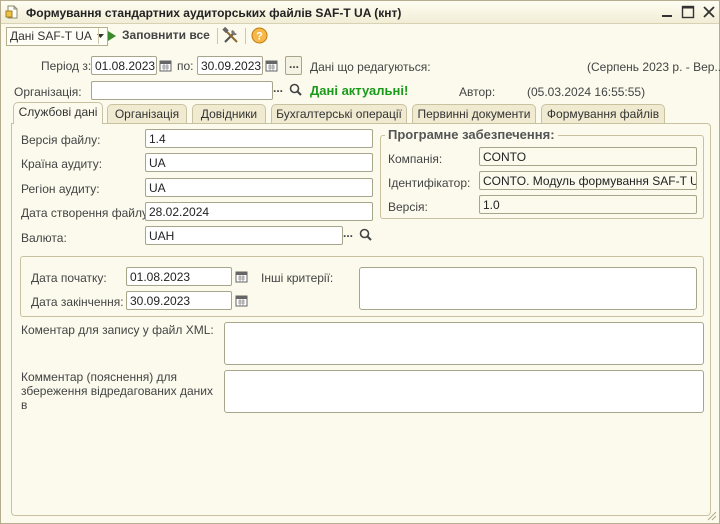  I want to click on end-date-input: 30.09.2023, so click(179, 300).